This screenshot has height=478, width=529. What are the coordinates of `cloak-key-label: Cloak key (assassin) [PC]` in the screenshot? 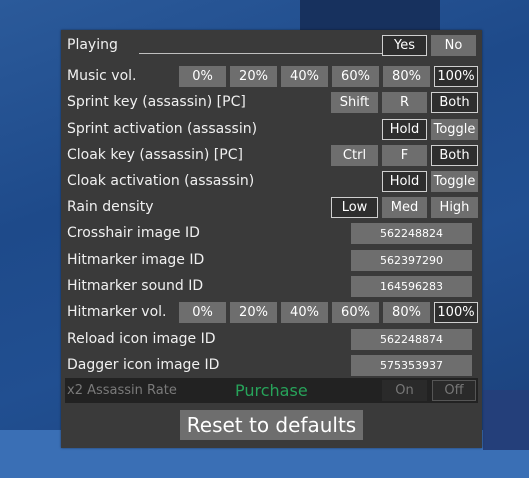 It's located at (155, 155).